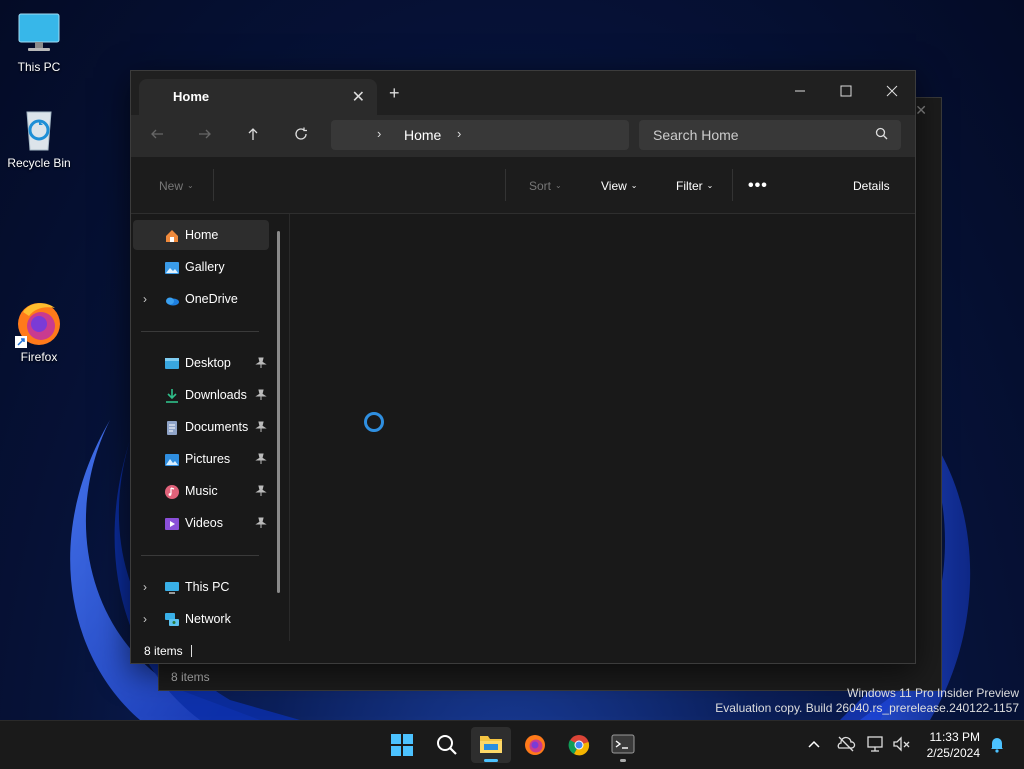 This screenshot has width=1024, height=769. I want to click on running-indicator, so click(623, 760).